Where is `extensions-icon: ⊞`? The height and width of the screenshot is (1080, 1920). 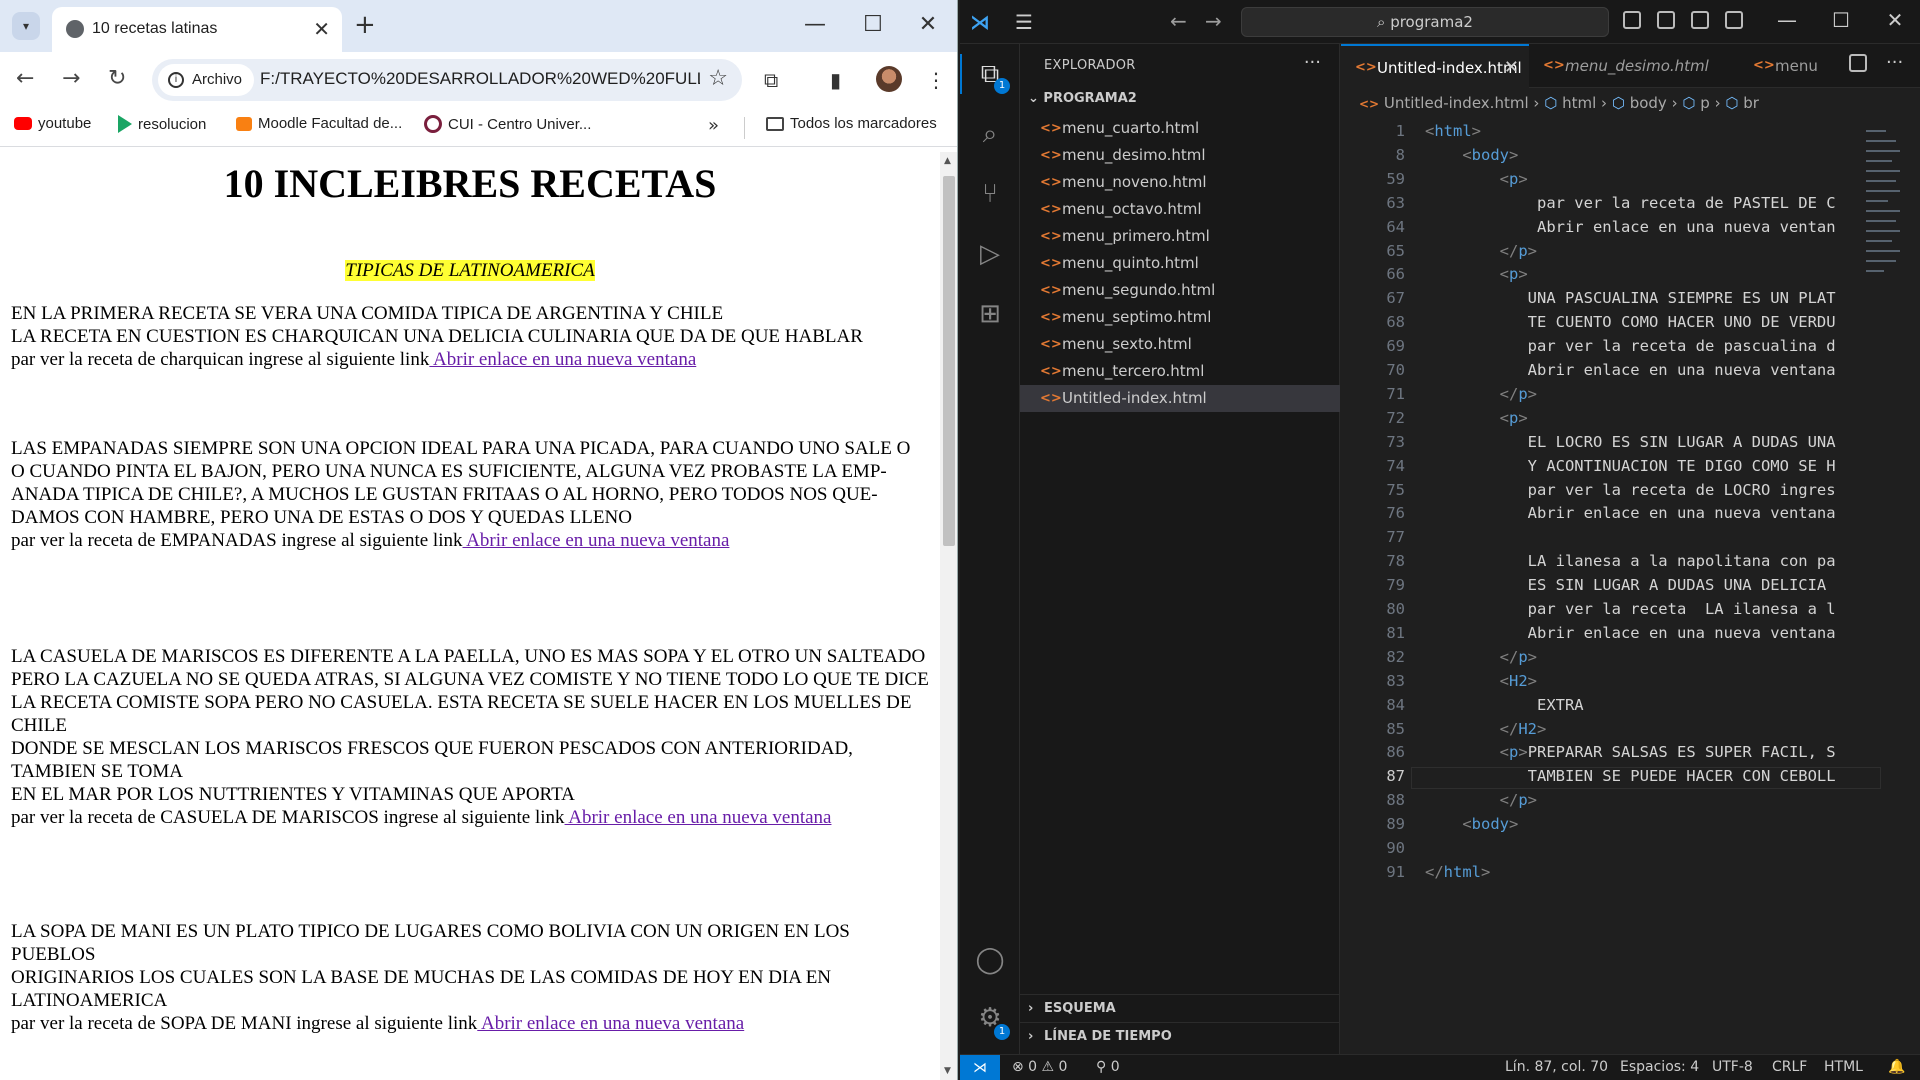 extensions-icon: ⊞ is located at coordinates (990, 314).